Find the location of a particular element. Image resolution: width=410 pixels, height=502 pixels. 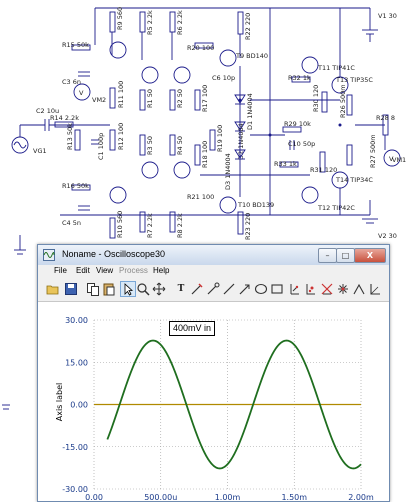

toolbar: T is located at coordinates (213, 290).